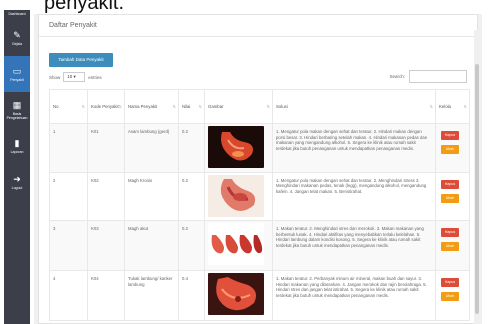  What do you see at coordinates (17, 71) in the screenshot?
I see `monitor-icon: ▭` at bounding box center [17, 71].